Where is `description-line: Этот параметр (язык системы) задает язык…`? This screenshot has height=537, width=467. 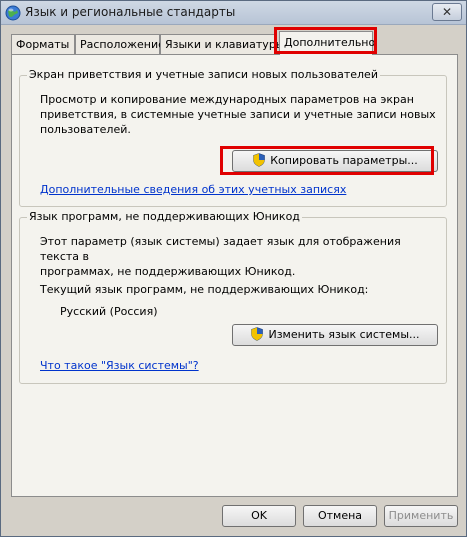
description-line: Этот параметр (язык системы) задает язык… is located at coordinates (220, 249).